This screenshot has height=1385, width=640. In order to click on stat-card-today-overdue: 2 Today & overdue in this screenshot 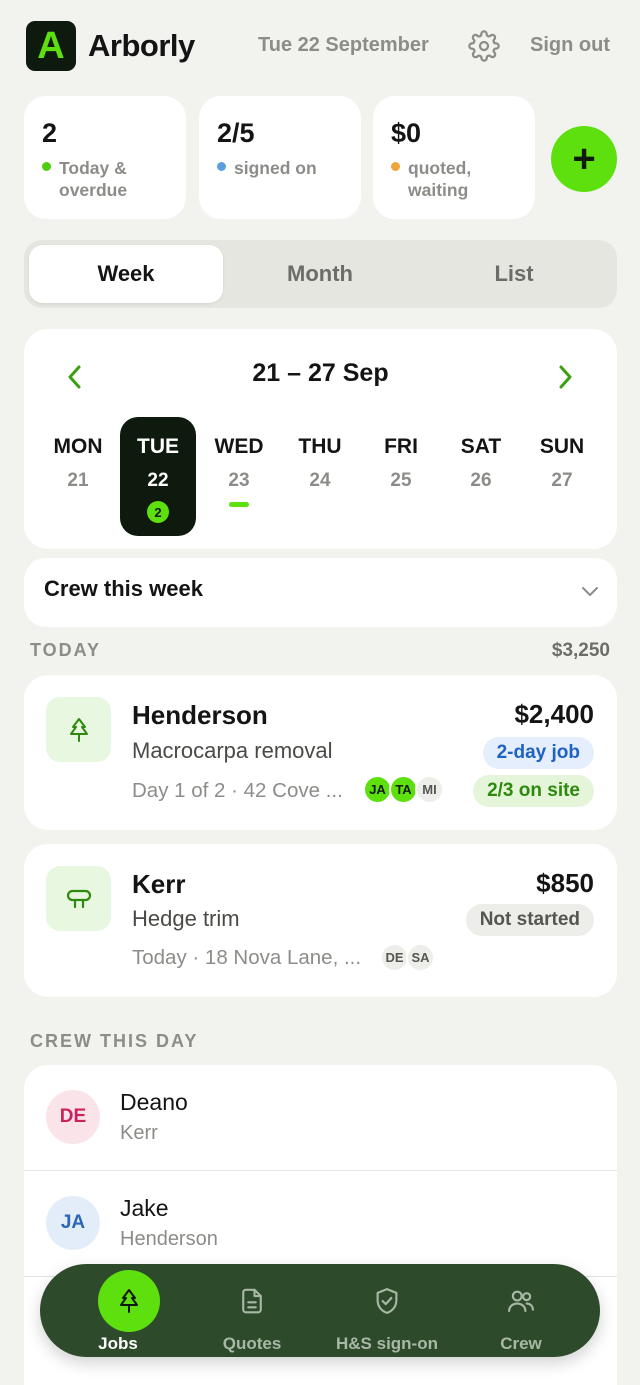, I will do `click(105, 157)`.